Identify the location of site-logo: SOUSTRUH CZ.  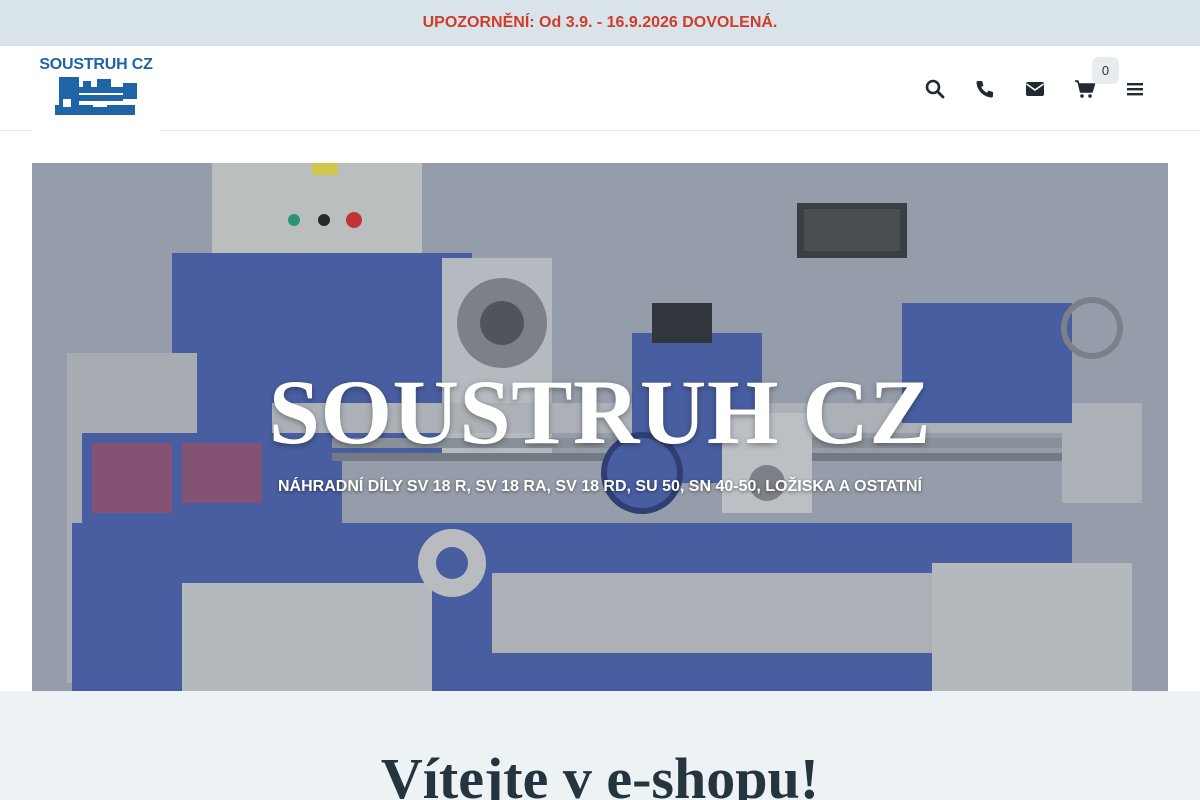
(96, 91).